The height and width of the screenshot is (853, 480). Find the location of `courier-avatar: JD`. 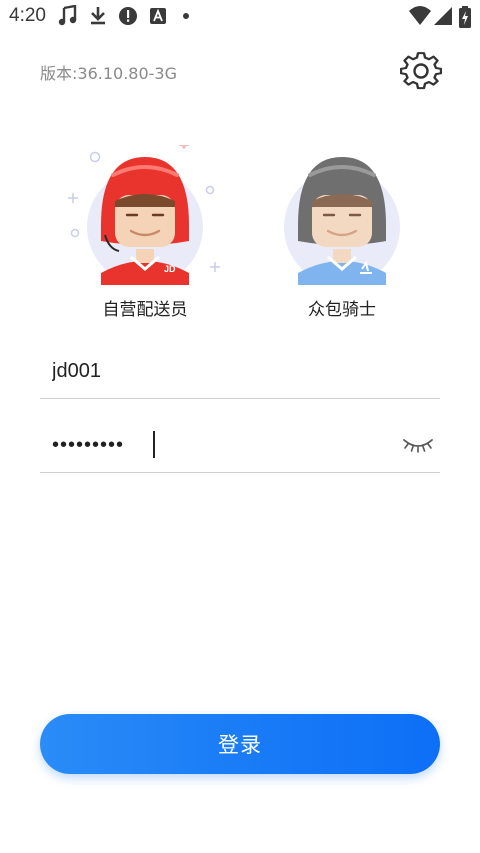

courier-avatar: JD is located at coordinates (144, 212).